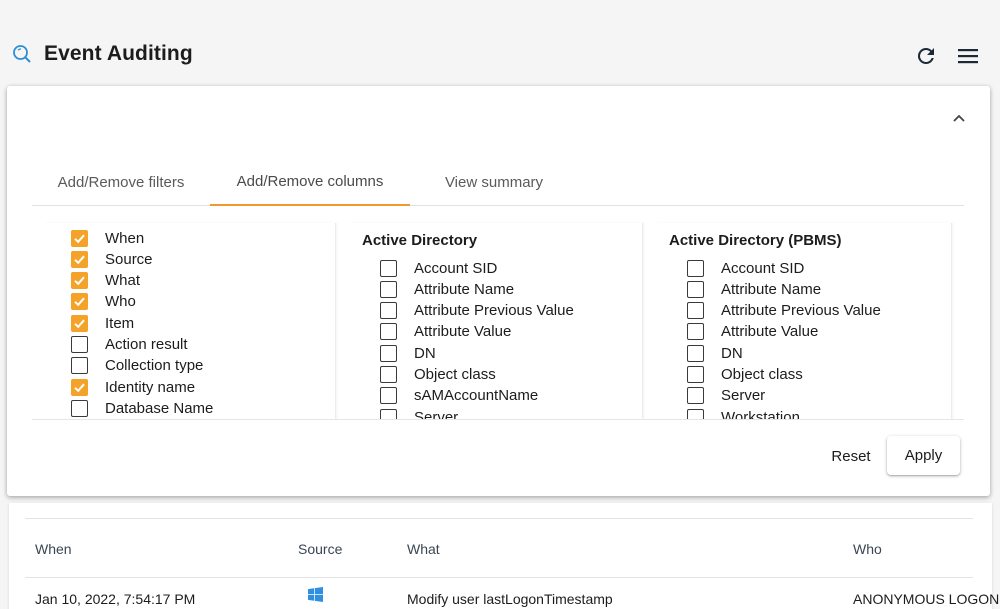 This screenshot has height=609, width=1000. I want to click on tab-add-remove-filters: Add/Remove filters, so click(121, 182).